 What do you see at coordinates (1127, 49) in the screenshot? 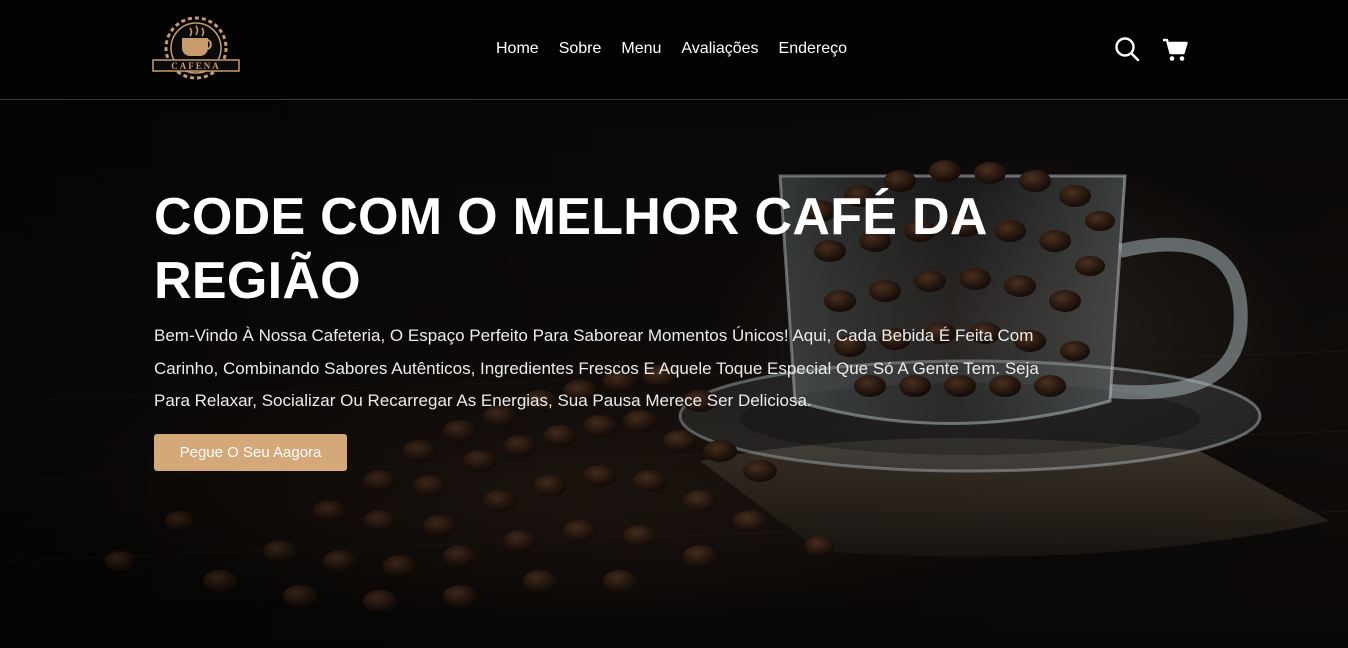
I see `search-icon` at bounding box center [1127, 49].